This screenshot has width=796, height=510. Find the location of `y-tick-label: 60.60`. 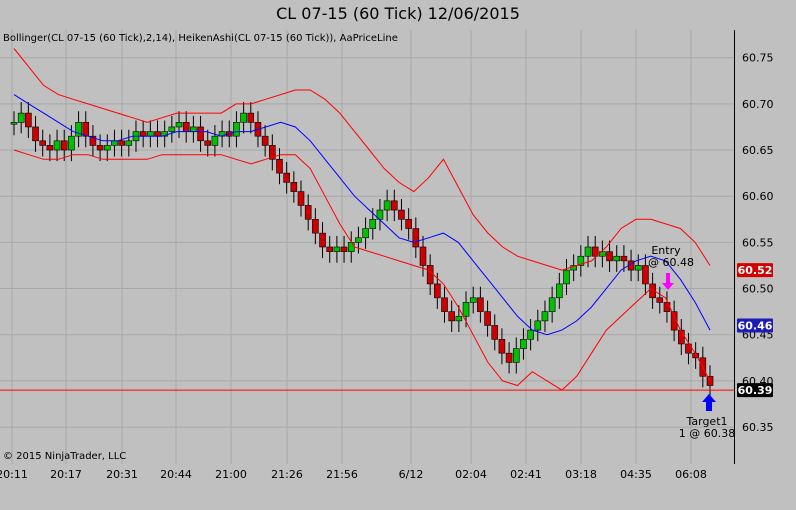

y-tick-label: 60.60 is located at coordinates (758, 196).